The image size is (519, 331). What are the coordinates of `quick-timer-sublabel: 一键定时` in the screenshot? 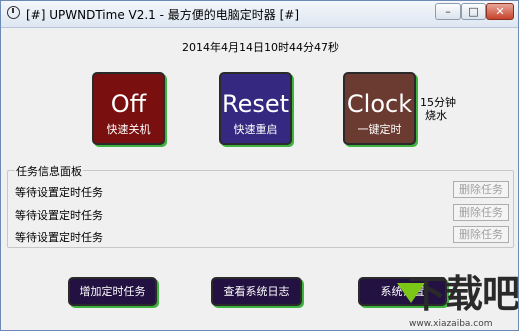 It's located at (379, 129).